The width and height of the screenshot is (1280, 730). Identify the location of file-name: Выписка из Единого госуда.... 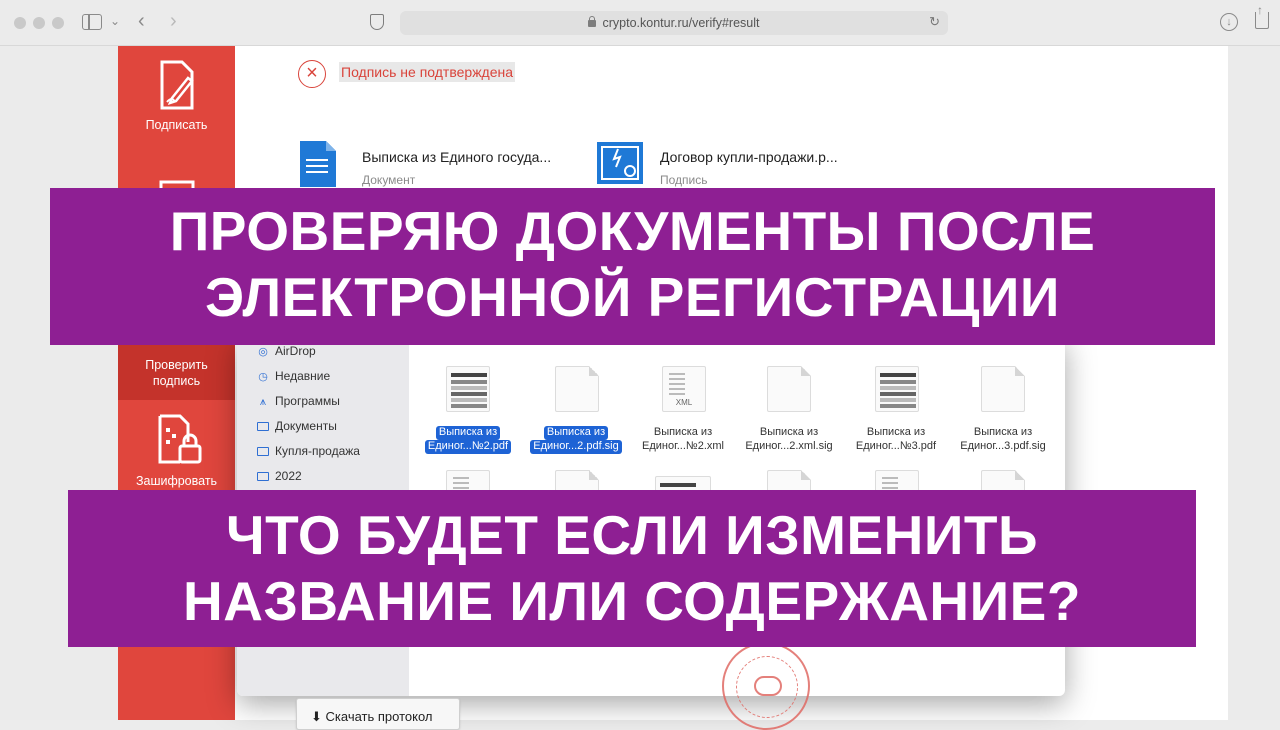
(457, 157).